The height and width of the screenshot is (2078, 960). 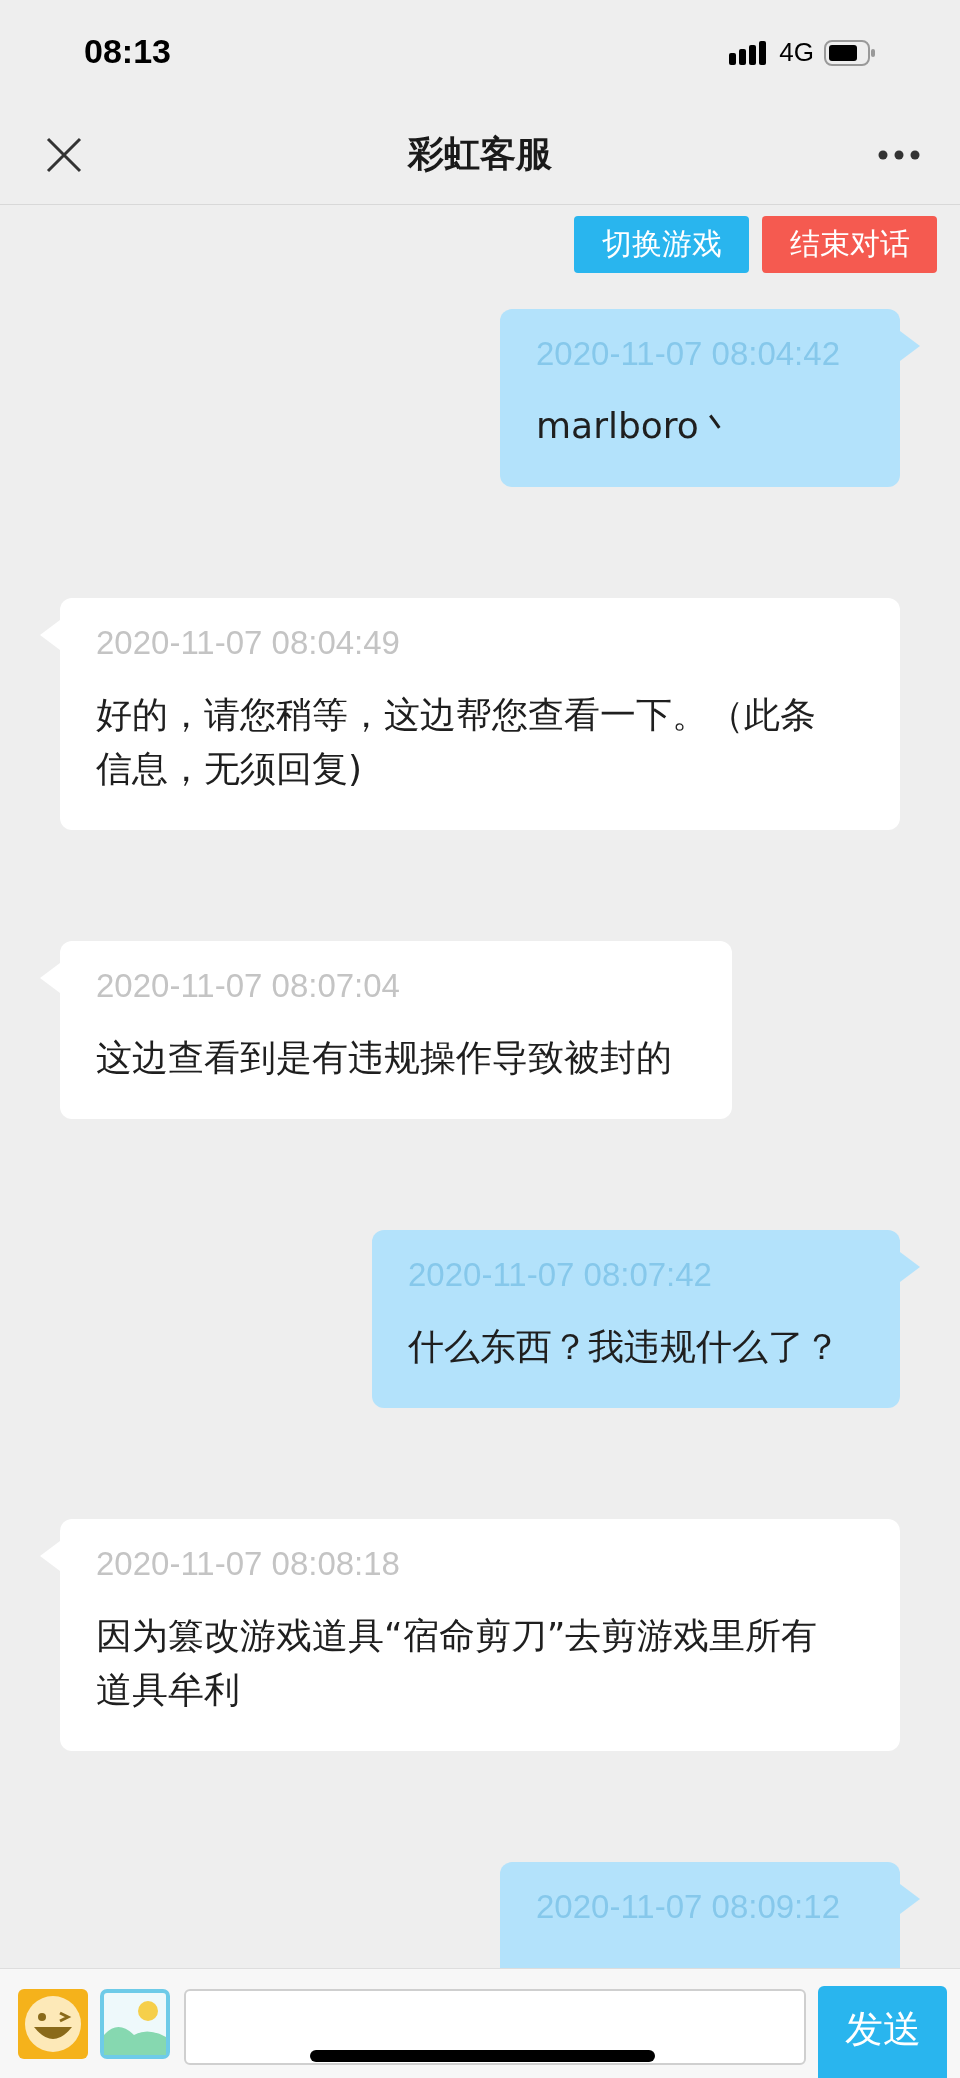 I want to click on message-text: 这边查看到是有违规操作导致被封的, so click(x=384, y=1058).